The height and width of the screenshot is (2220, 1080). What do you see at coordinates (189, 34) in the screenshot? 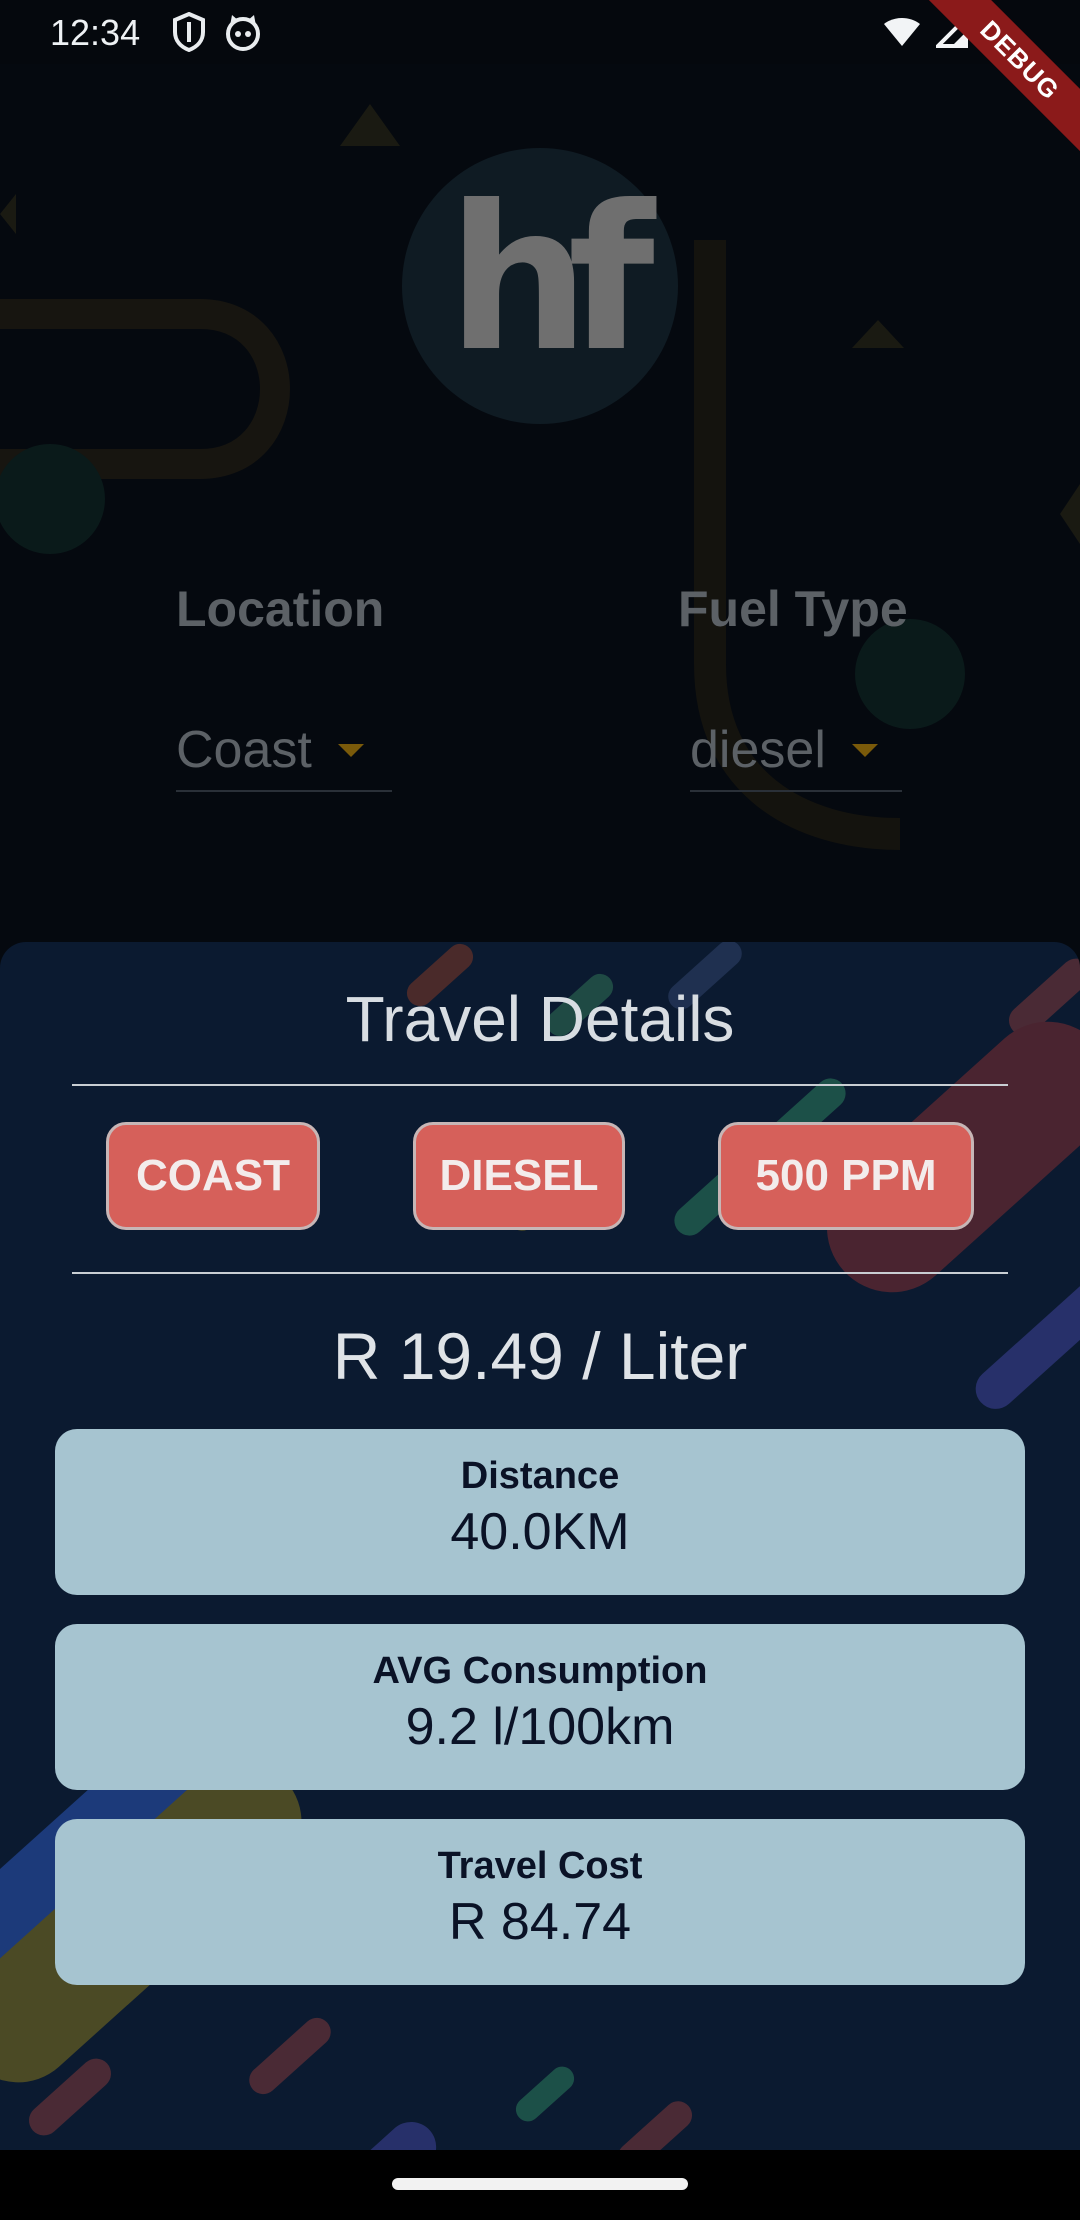
I see `shield-icon` at bounding box center [189, 34].